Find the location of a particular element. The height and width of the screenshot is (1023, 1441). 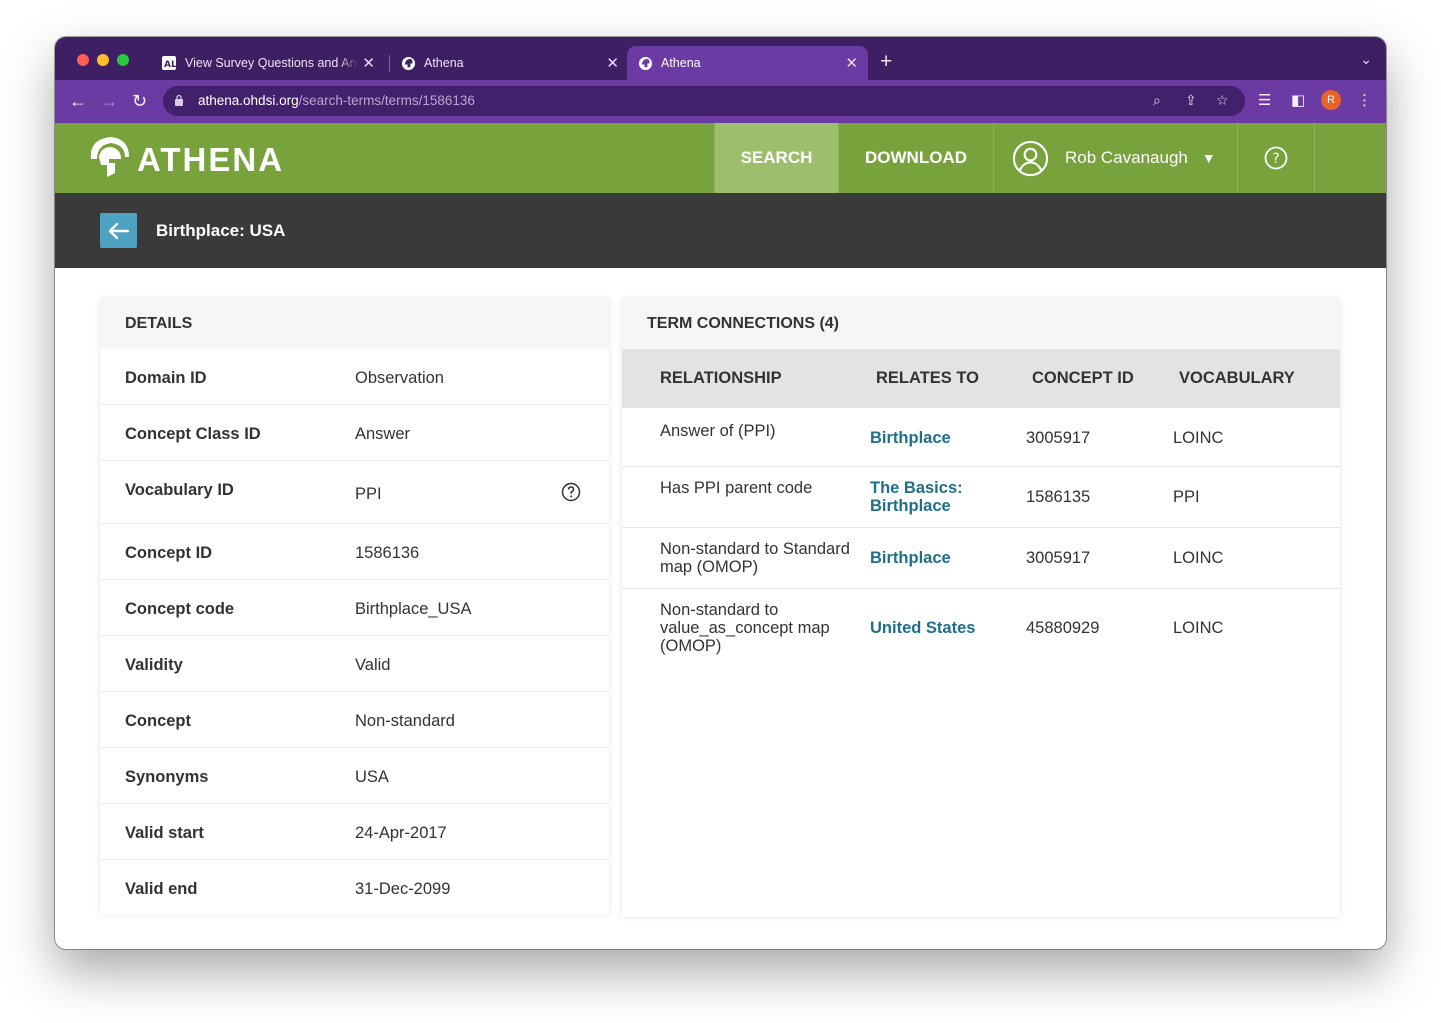

detail-row-concept: Concept Non-standard is located at coordinates (354, 720).